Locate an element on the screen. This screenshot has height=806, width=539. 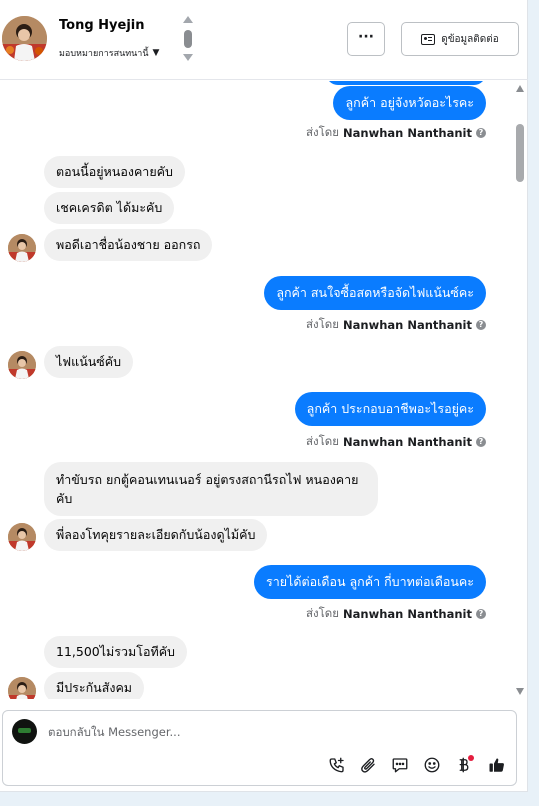
contact-avatar is located at coordinates (24, 38).